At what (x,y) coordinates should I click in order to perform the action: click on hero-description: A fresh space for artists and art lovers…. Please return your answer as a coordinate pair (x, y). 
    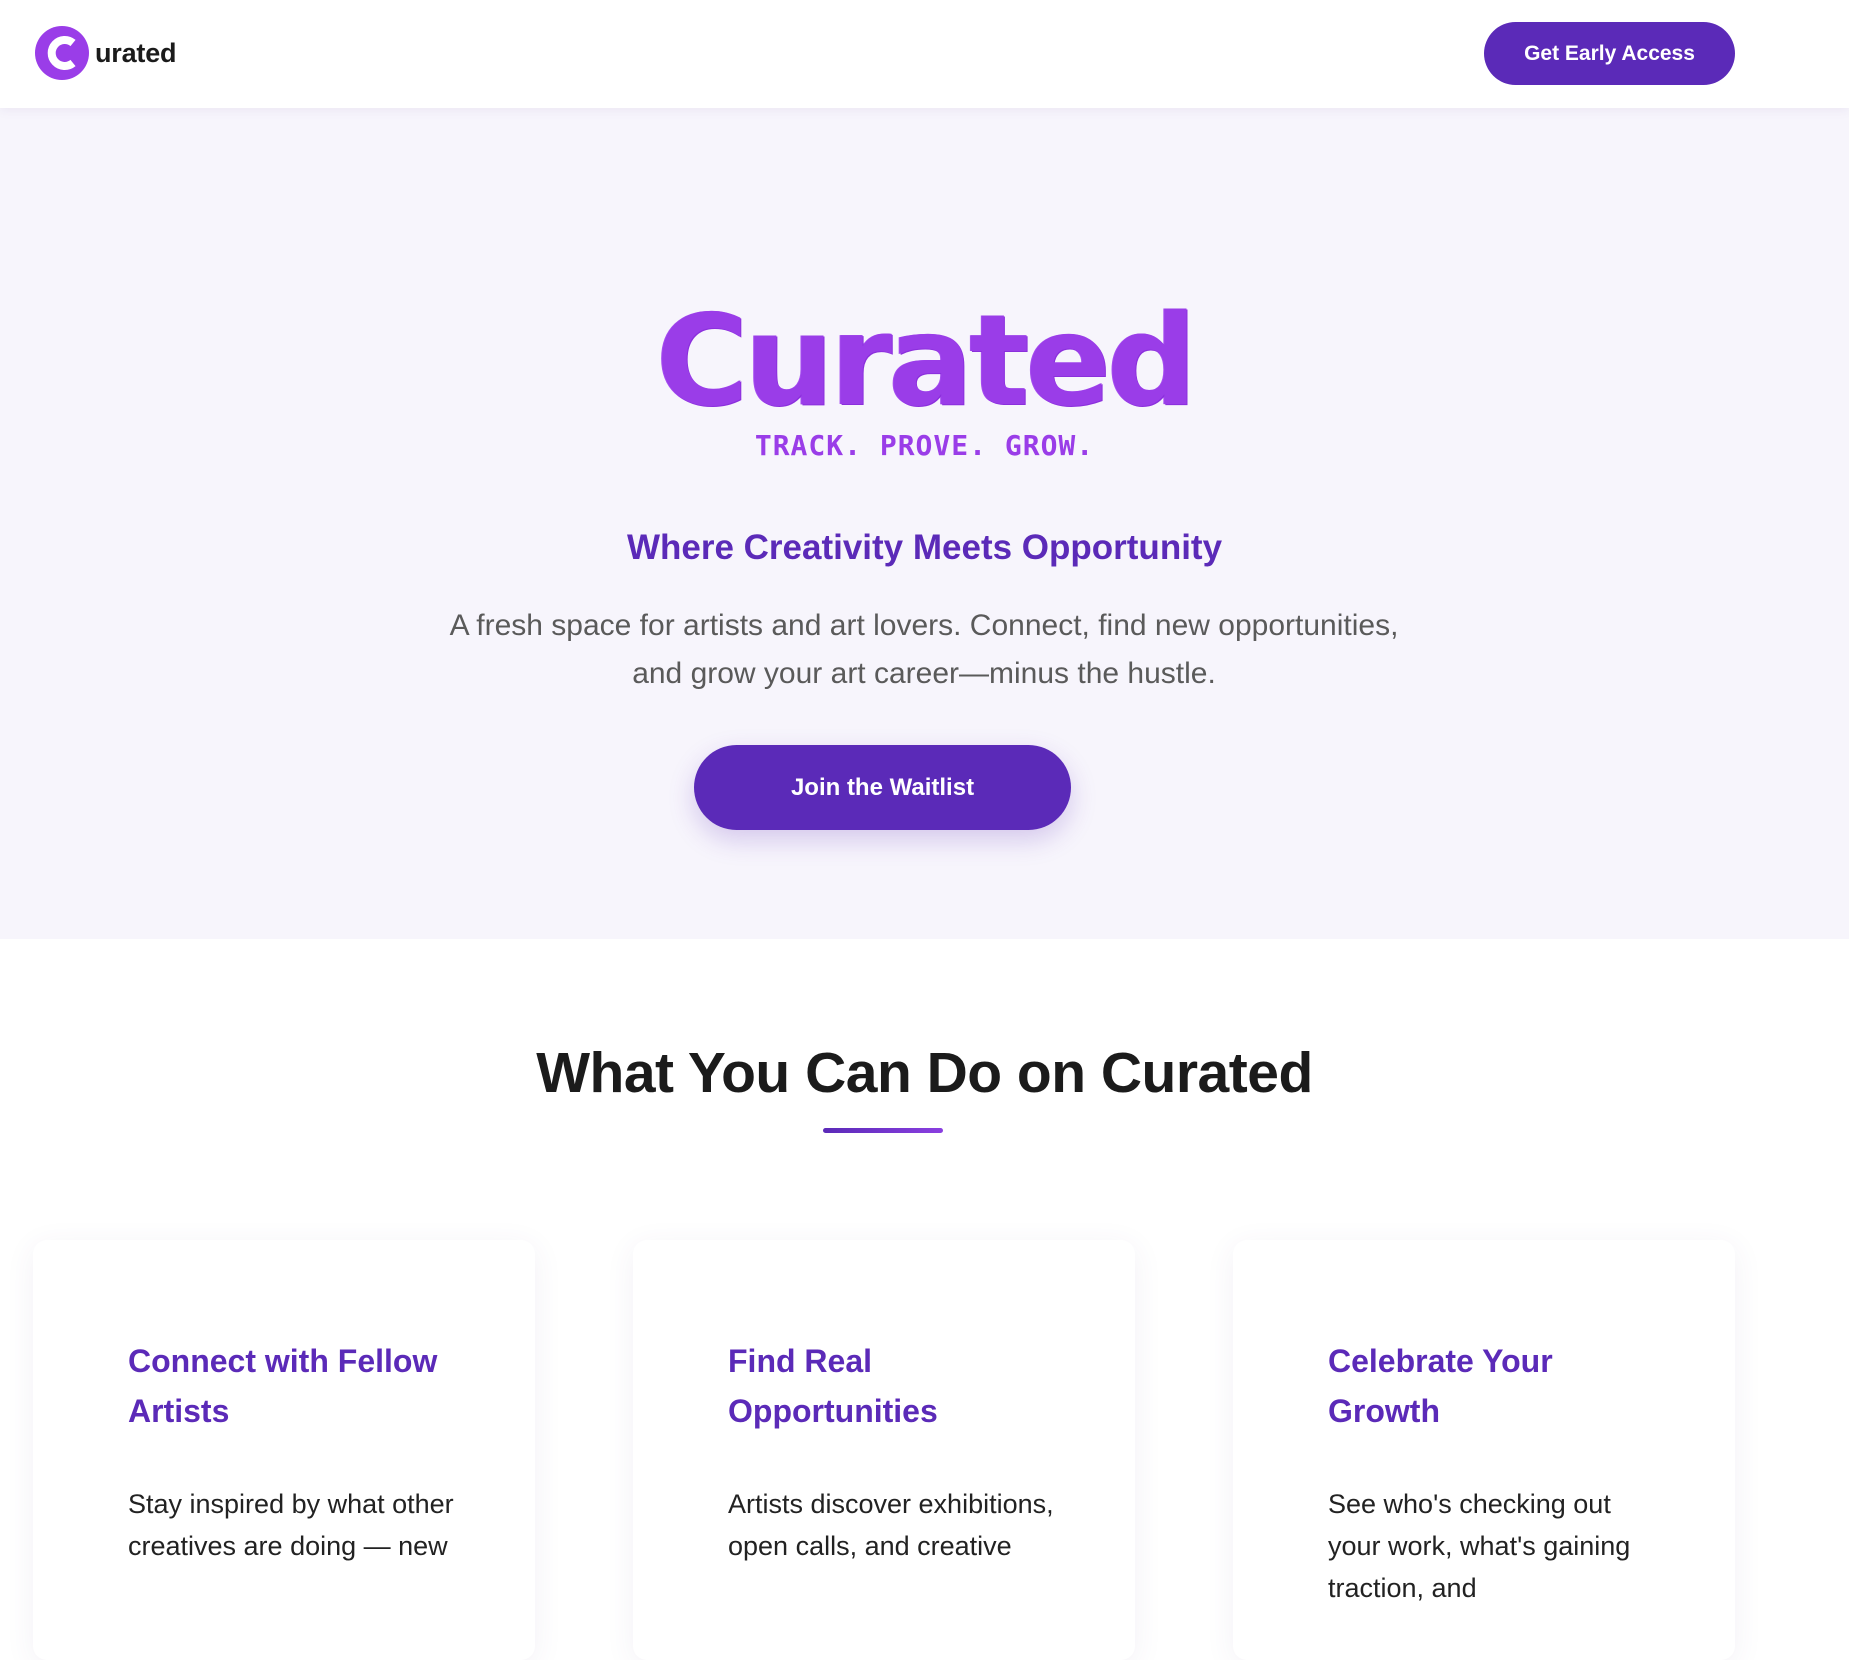
    Looking at the image, I should click on (924, 649).